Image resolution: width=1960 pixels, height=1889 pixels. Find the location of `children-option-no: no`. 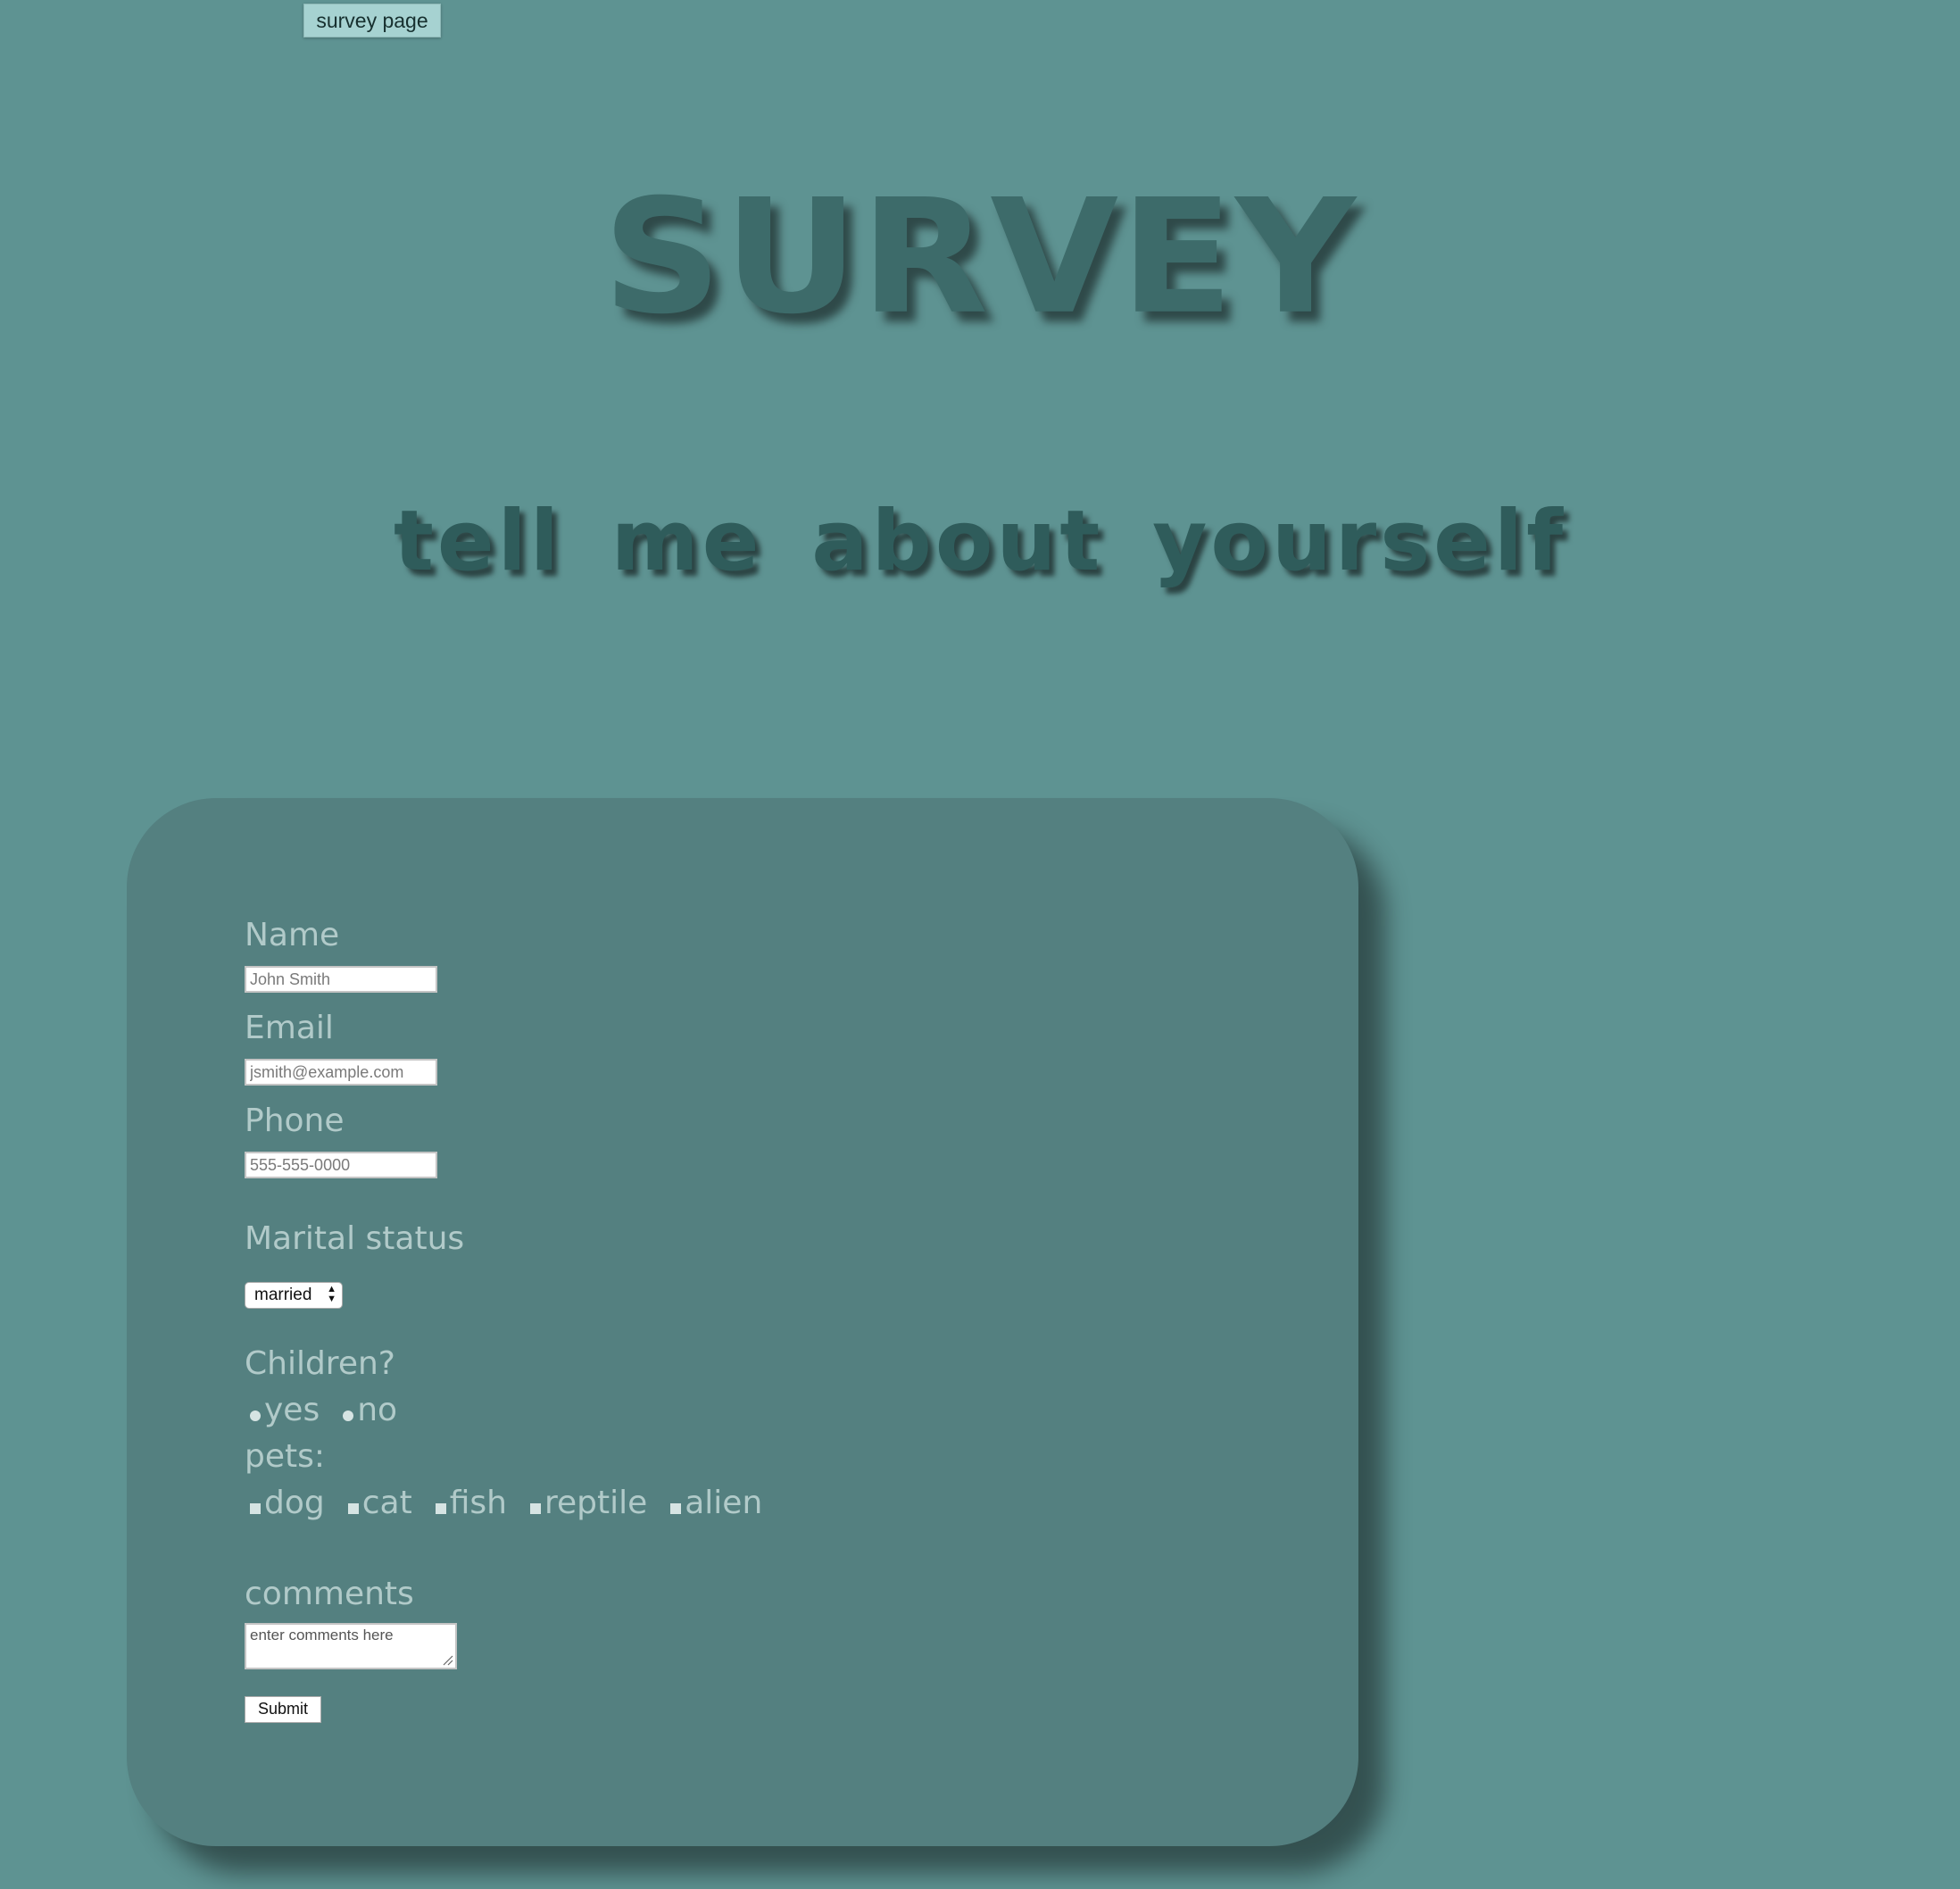

children-option-no: no is located at coordinates (367, 1411).